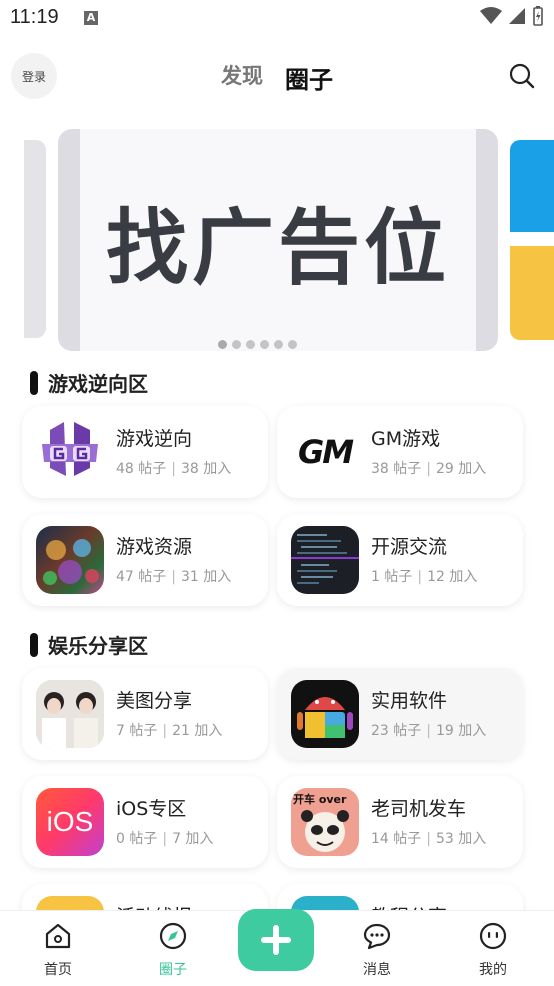 The image size is (554, 986). I want to click on post-count: 47 帖子, so click(141, 577).